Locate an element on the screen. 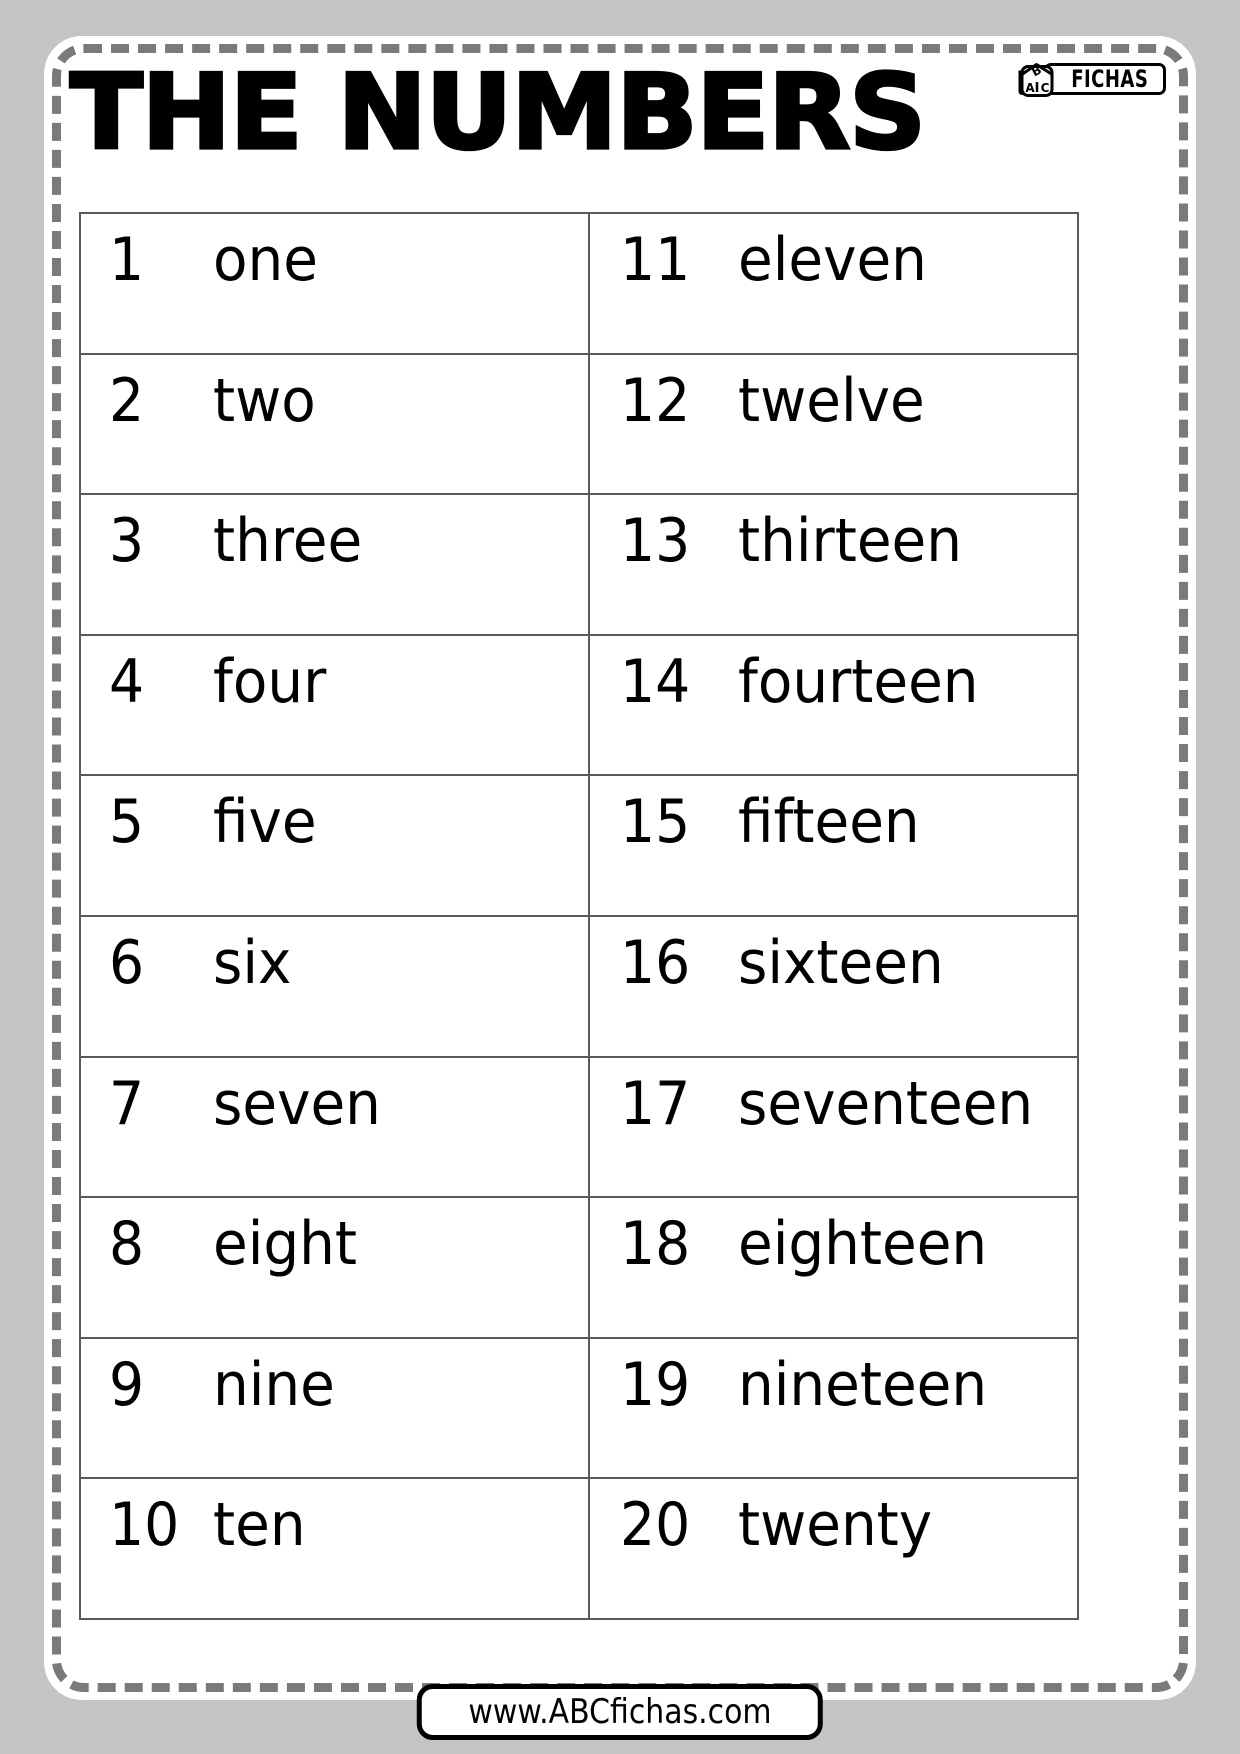 This screenshot has height=1754, width=1240. footer-url-text: www.ABCfichas.com is located at coordinates (620, 1712).